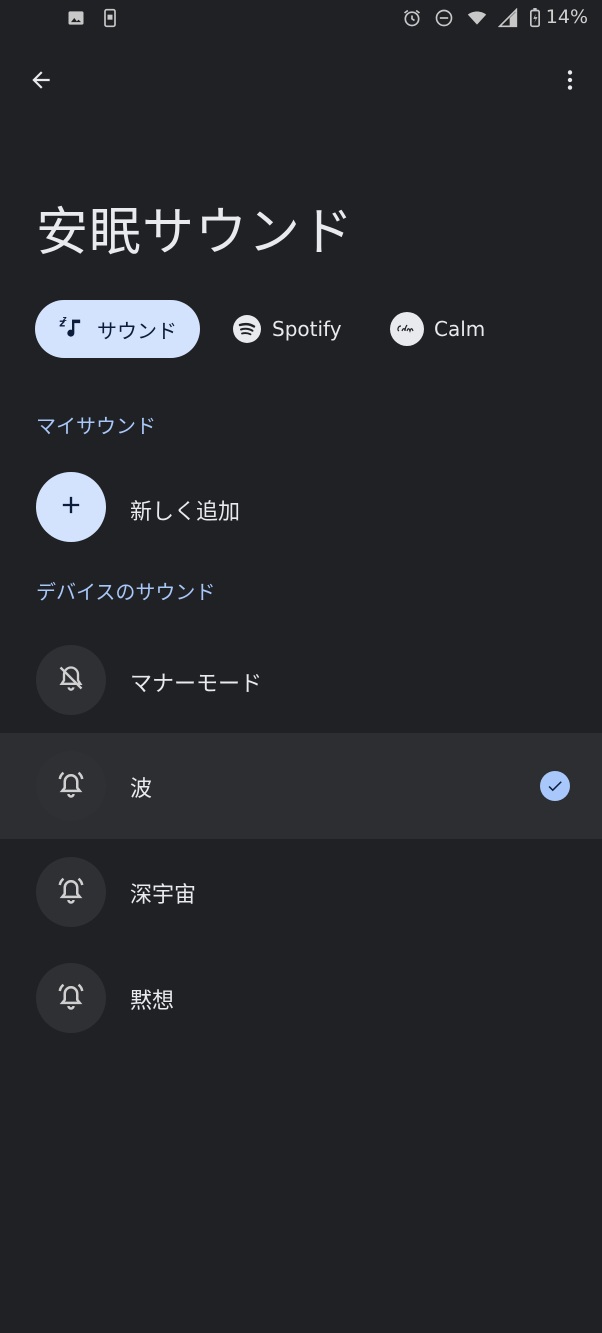  What do you see at coordinates (76, 18) in the screenshot?
I see `image-icon` at bounding box center [76, 18].